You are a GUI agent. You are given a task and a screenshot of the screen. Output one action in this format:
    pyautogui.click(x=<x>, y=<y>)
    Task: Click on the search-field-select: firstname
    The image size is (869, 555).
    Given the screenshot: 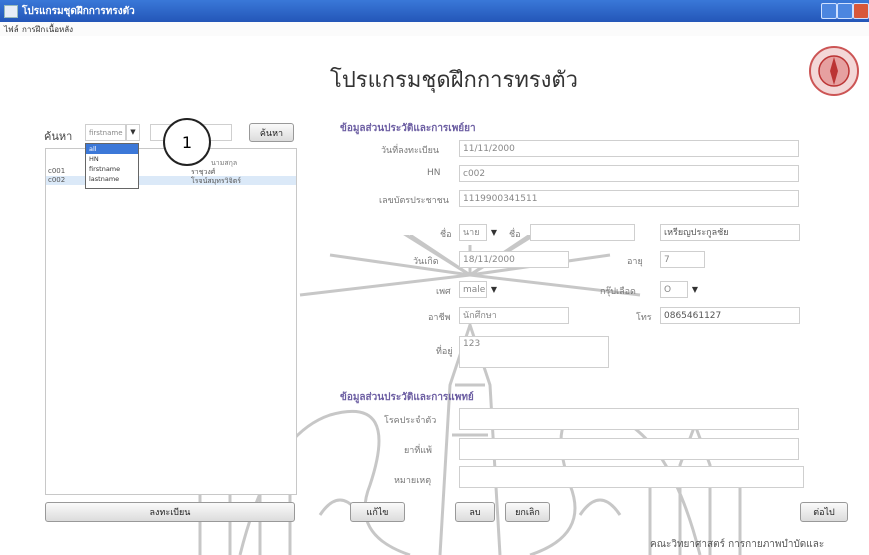 What is the action you would take?
    pyautogui.click(x=105, y=132)
    